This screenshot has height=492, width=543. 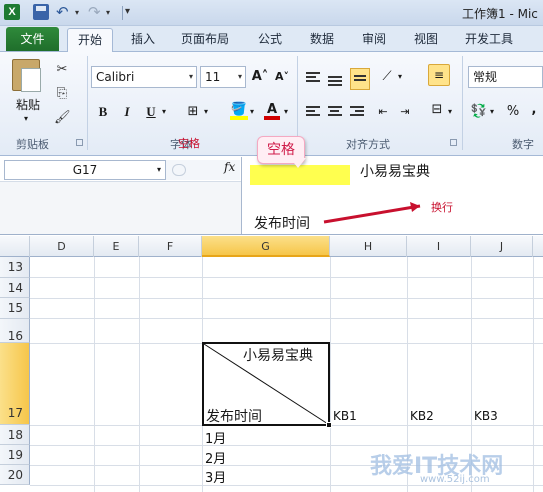 I want to click on cell-g19: 2月, so click(x=215, y=457).